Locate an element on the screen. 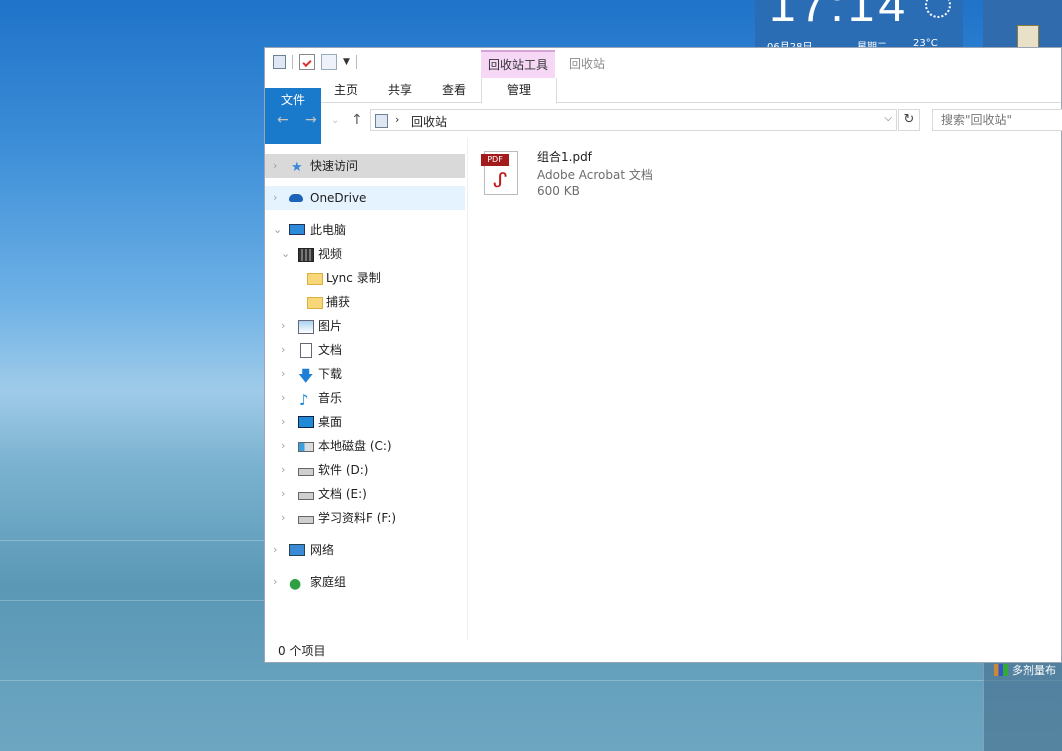 Image resolution: width=1062 pixels, height=751 pixels. address-bar-row: ← → ⌄ ↑ › 回收站 ⌵ ↻ is located at coordinates (663, 120).